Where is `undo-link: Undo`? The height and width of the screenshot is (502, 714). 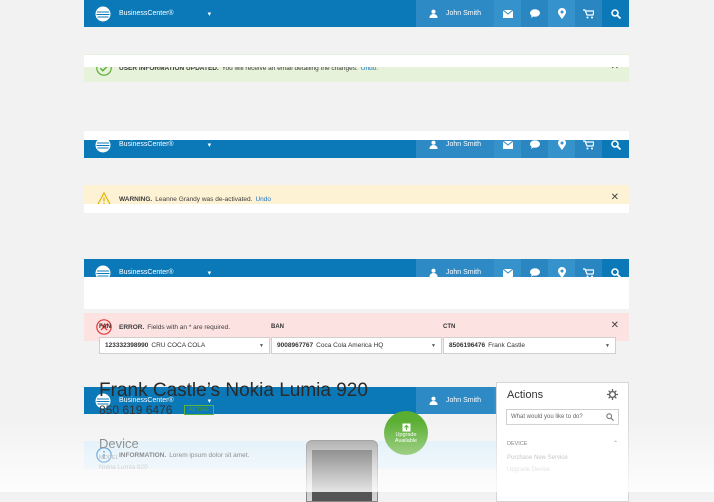 undo-link: Undo is located at coordinates (263, 199).